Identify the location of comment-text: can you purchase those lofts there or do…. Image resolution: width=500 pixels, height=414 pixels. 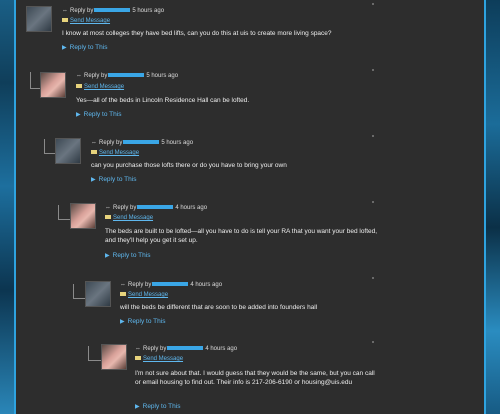
(189, 165).